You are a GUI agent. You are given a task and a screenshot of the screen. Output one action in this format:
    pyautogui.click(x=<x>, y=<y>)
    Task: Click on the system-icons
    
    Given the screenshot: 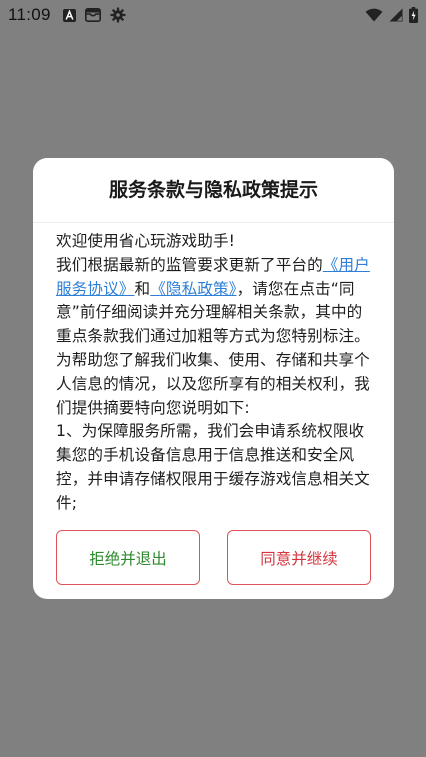 What is the action you would take?
    pyautogui.click(x=391, y=15)
    